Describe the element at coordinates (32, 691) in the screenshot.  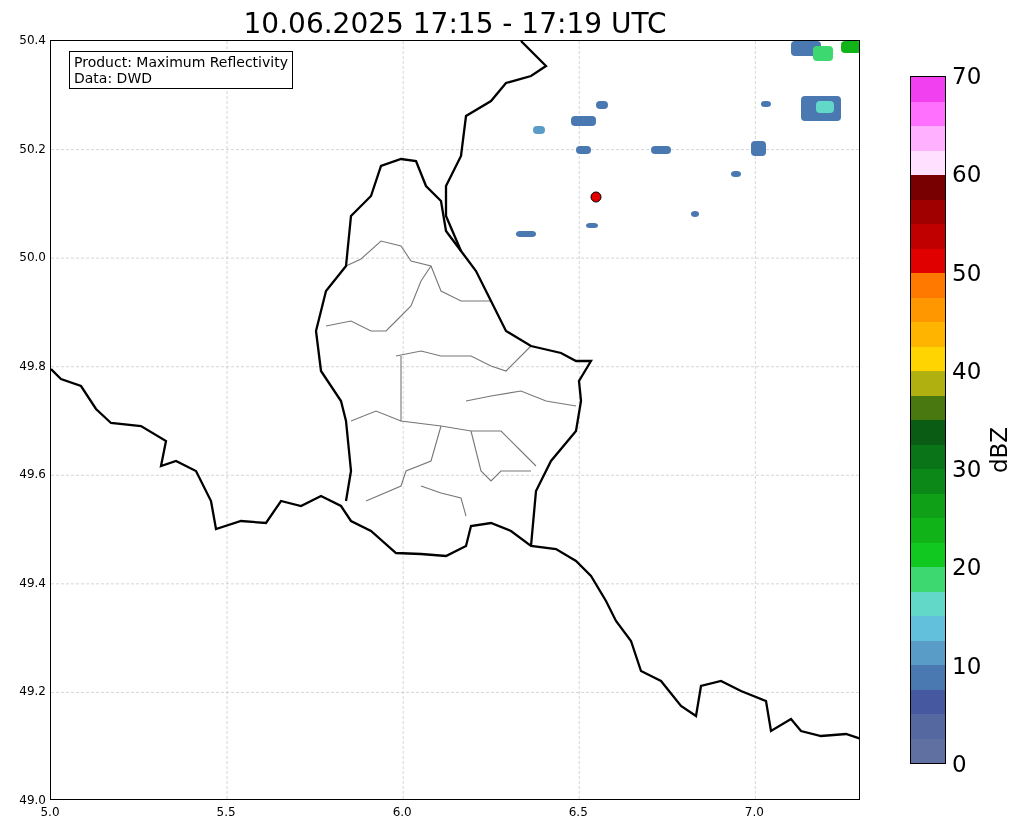
I see `y-tick-label: 49.2` at that location.